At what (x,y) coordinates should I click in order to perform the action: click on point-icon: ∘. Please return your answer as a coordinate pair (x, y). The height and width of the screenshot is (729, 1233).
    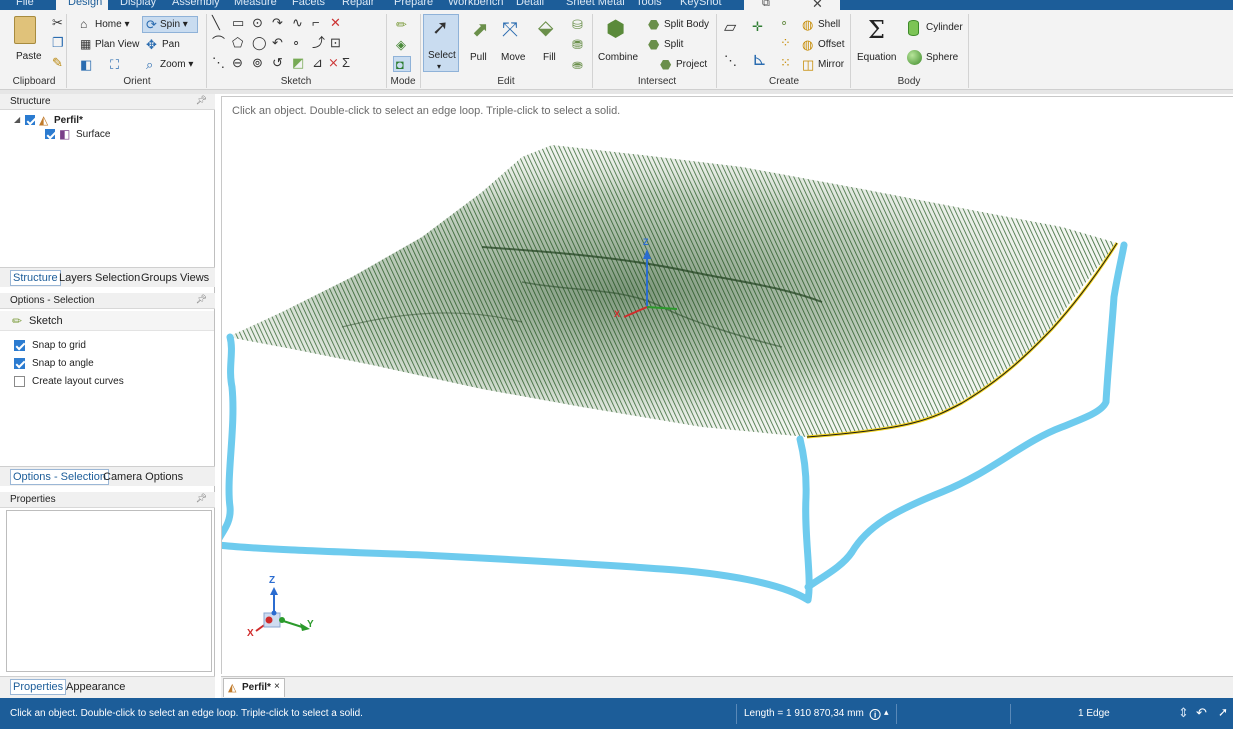
    Looking at the image, I should click on (296, 42).